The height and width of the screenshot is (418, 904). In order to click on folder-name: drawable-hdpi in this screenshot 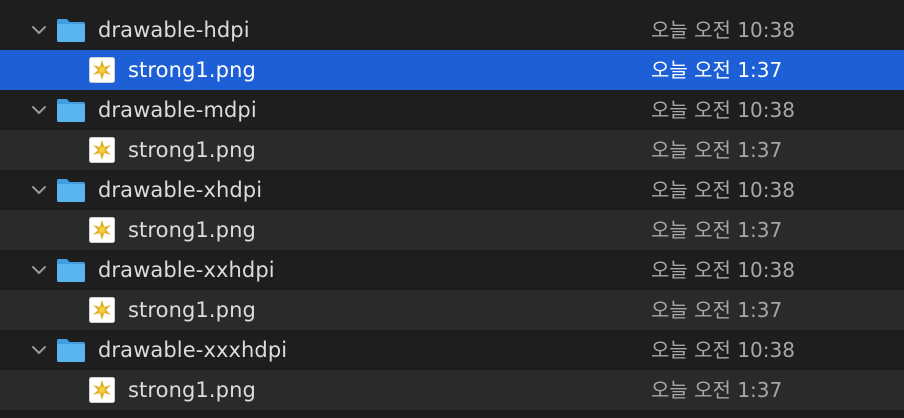, I will do `click(174, 30)`.